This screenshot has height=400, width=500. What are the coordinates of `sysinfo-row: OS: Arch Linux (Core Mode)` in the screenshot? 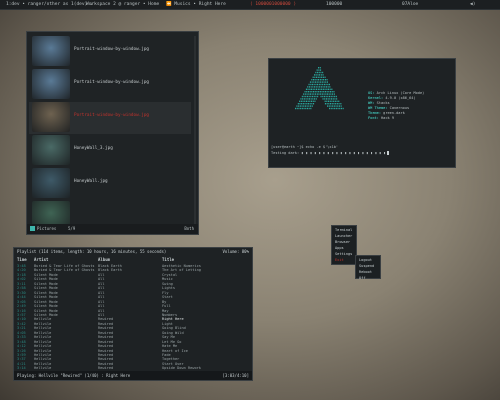 It's located at (396, 93).